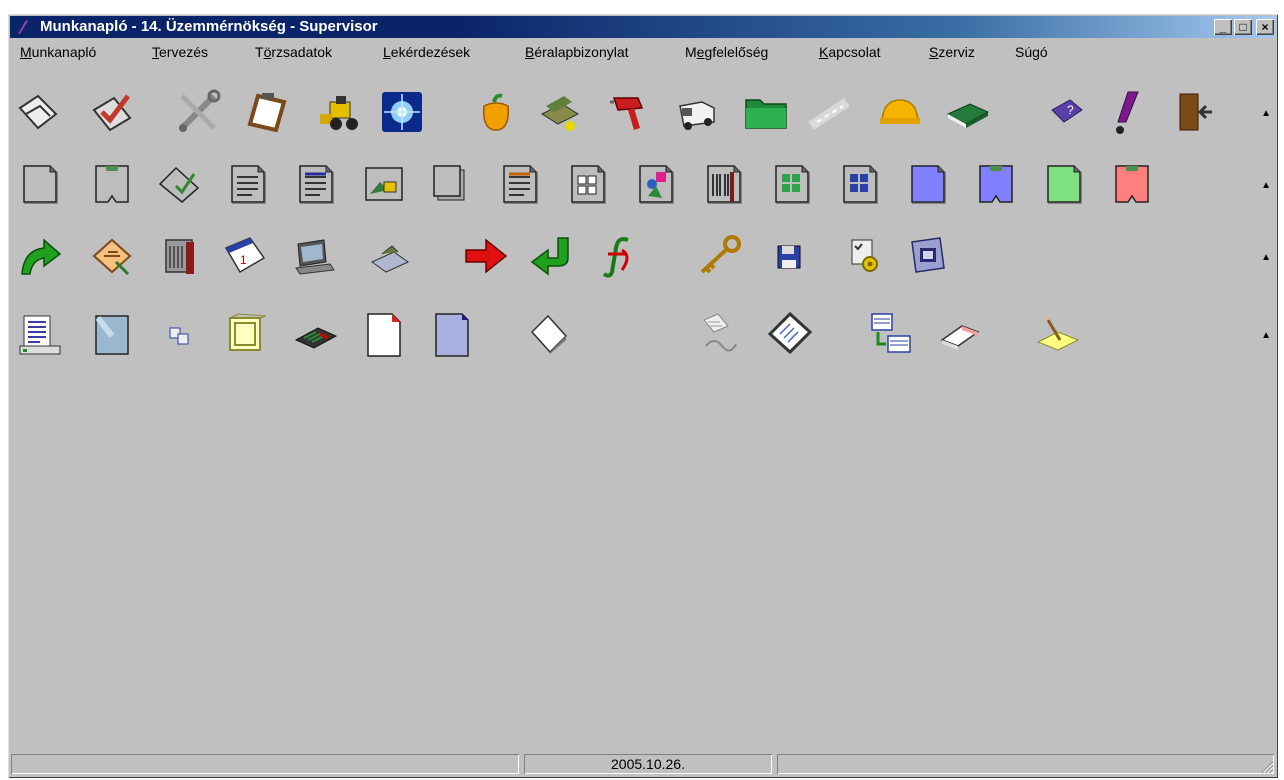  What do you see at coordinates (1066, 112) in the screenshot?
I see `help-book-icon: ?` at bounding box center [1066, 112].